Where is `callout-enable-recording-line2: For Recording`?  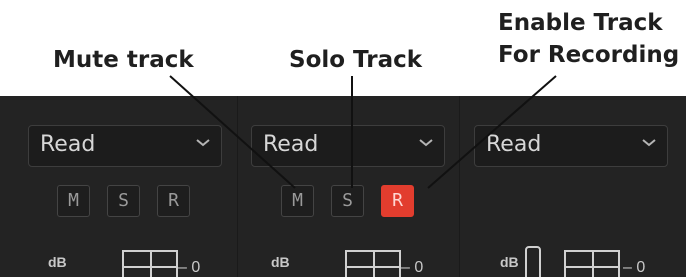 callout-enable-recording-line2: For Recording is located at coordinates (589, 55).